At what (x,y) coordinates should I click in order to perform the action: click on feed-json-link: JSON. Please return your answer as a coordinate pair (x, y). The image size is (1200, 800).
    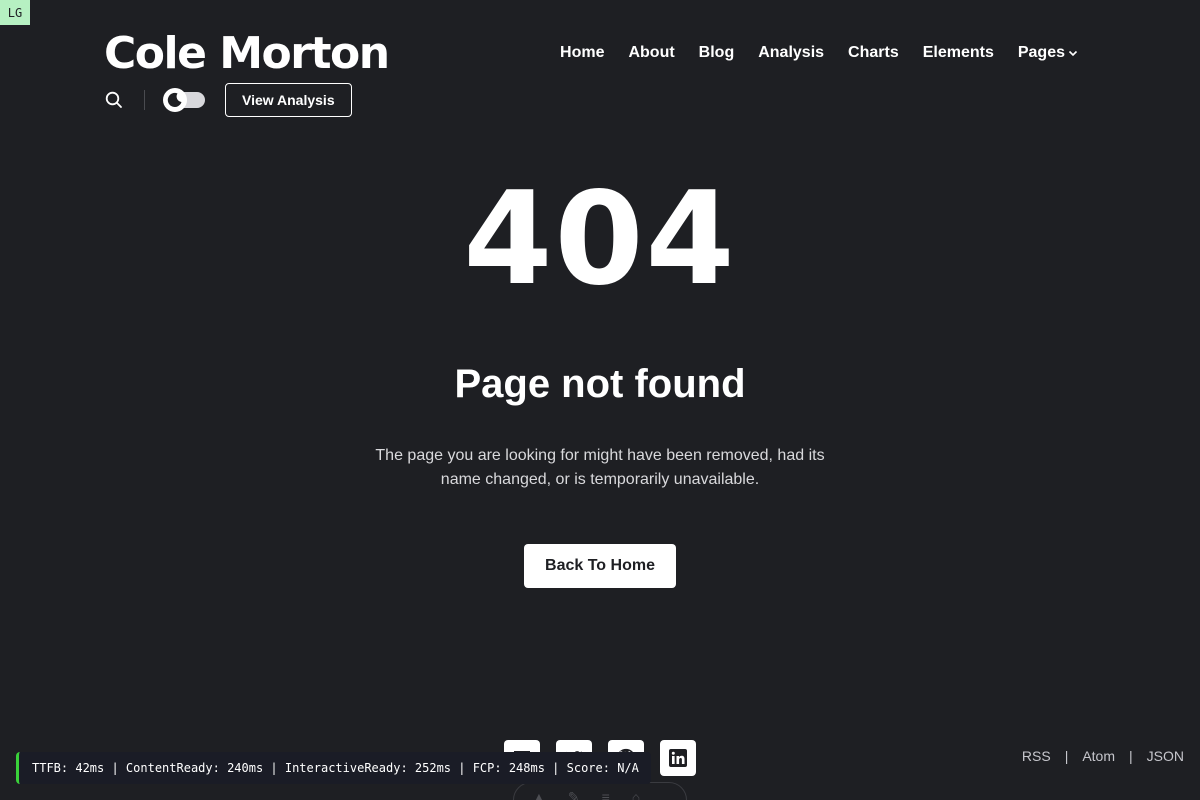
    Looking at the image, I should click on (1165, 756).